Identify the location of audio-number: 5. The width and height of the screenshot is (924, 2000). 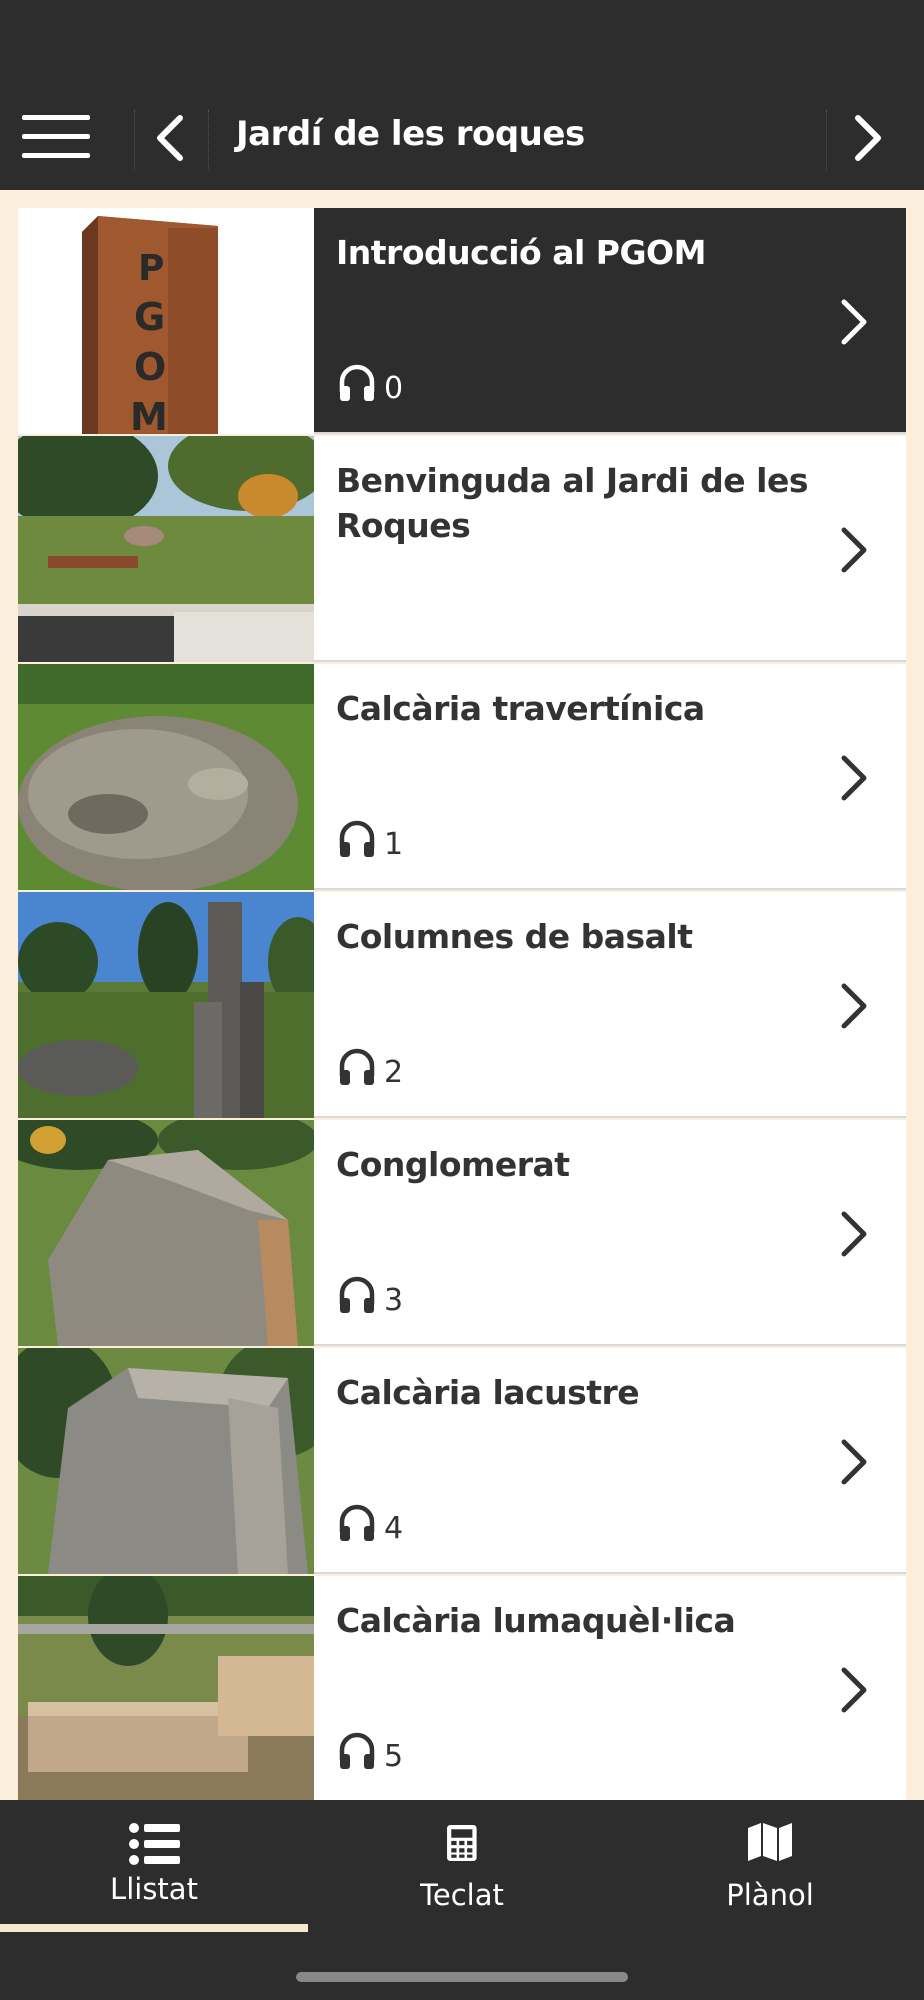
(394, 1756).